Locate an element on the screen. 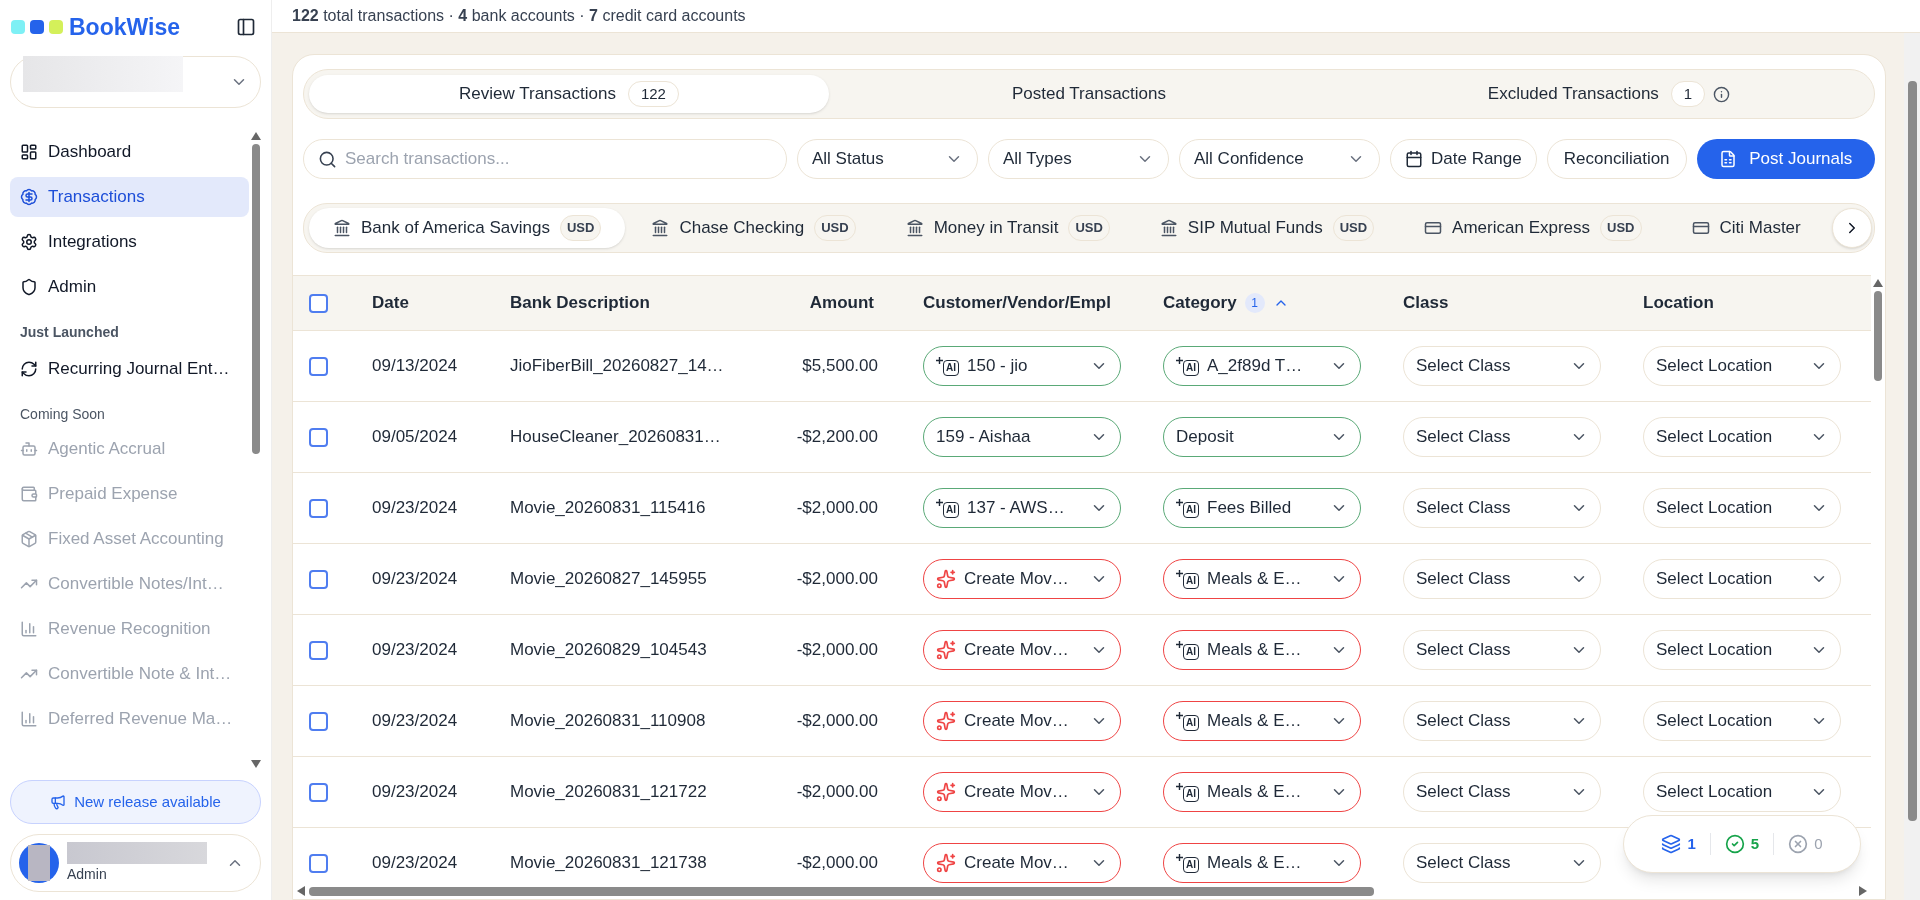  account-tab: SIP Mutual Funds USD is located at coordinates (1267, 228).